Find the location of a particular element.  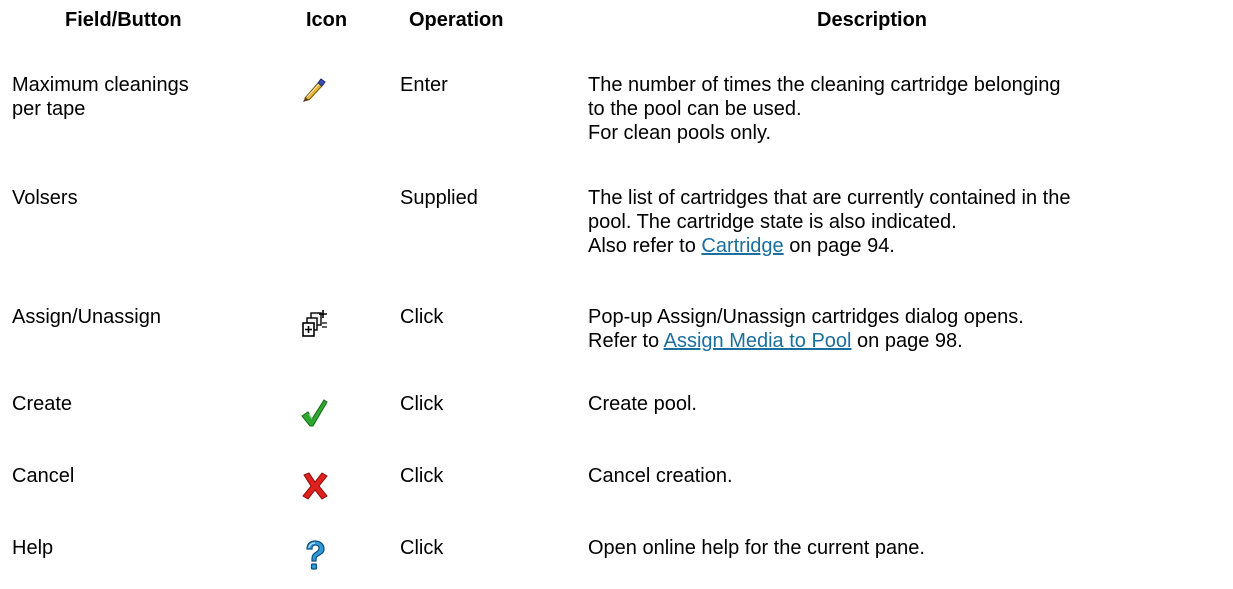

field-label: Volsers is located at coordinates (147, 198).